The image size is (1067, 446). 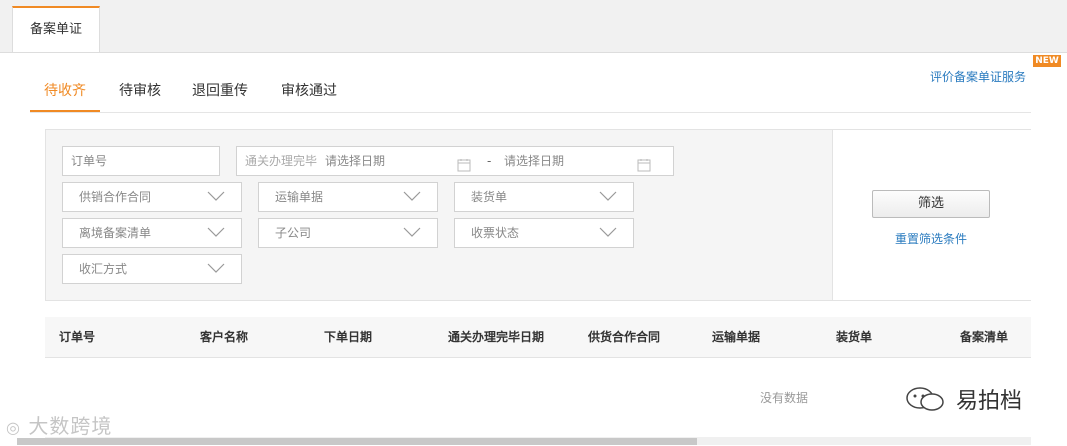 I want to click on departure-record-select: 离境备案清单, so click(x=152, y=233).